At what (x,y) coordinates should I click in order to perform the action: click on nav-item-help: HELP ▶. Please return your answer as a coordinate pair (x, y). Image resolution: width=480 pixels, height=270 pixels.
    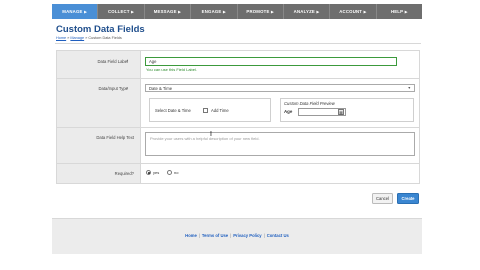
    Looking at the image, I should click on (399, 11).